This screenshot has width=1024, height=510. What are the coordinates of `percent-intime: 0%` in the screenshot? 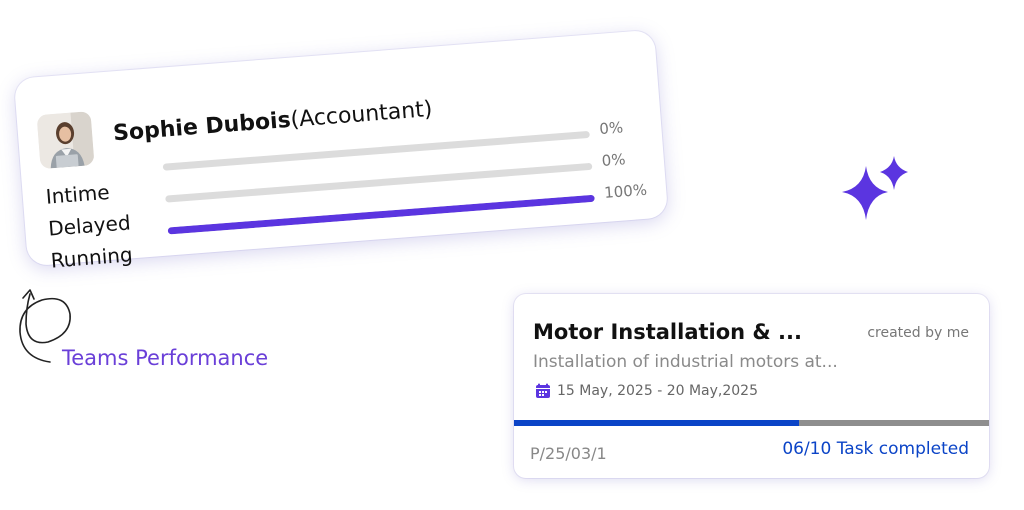 It's located at (611, 128).